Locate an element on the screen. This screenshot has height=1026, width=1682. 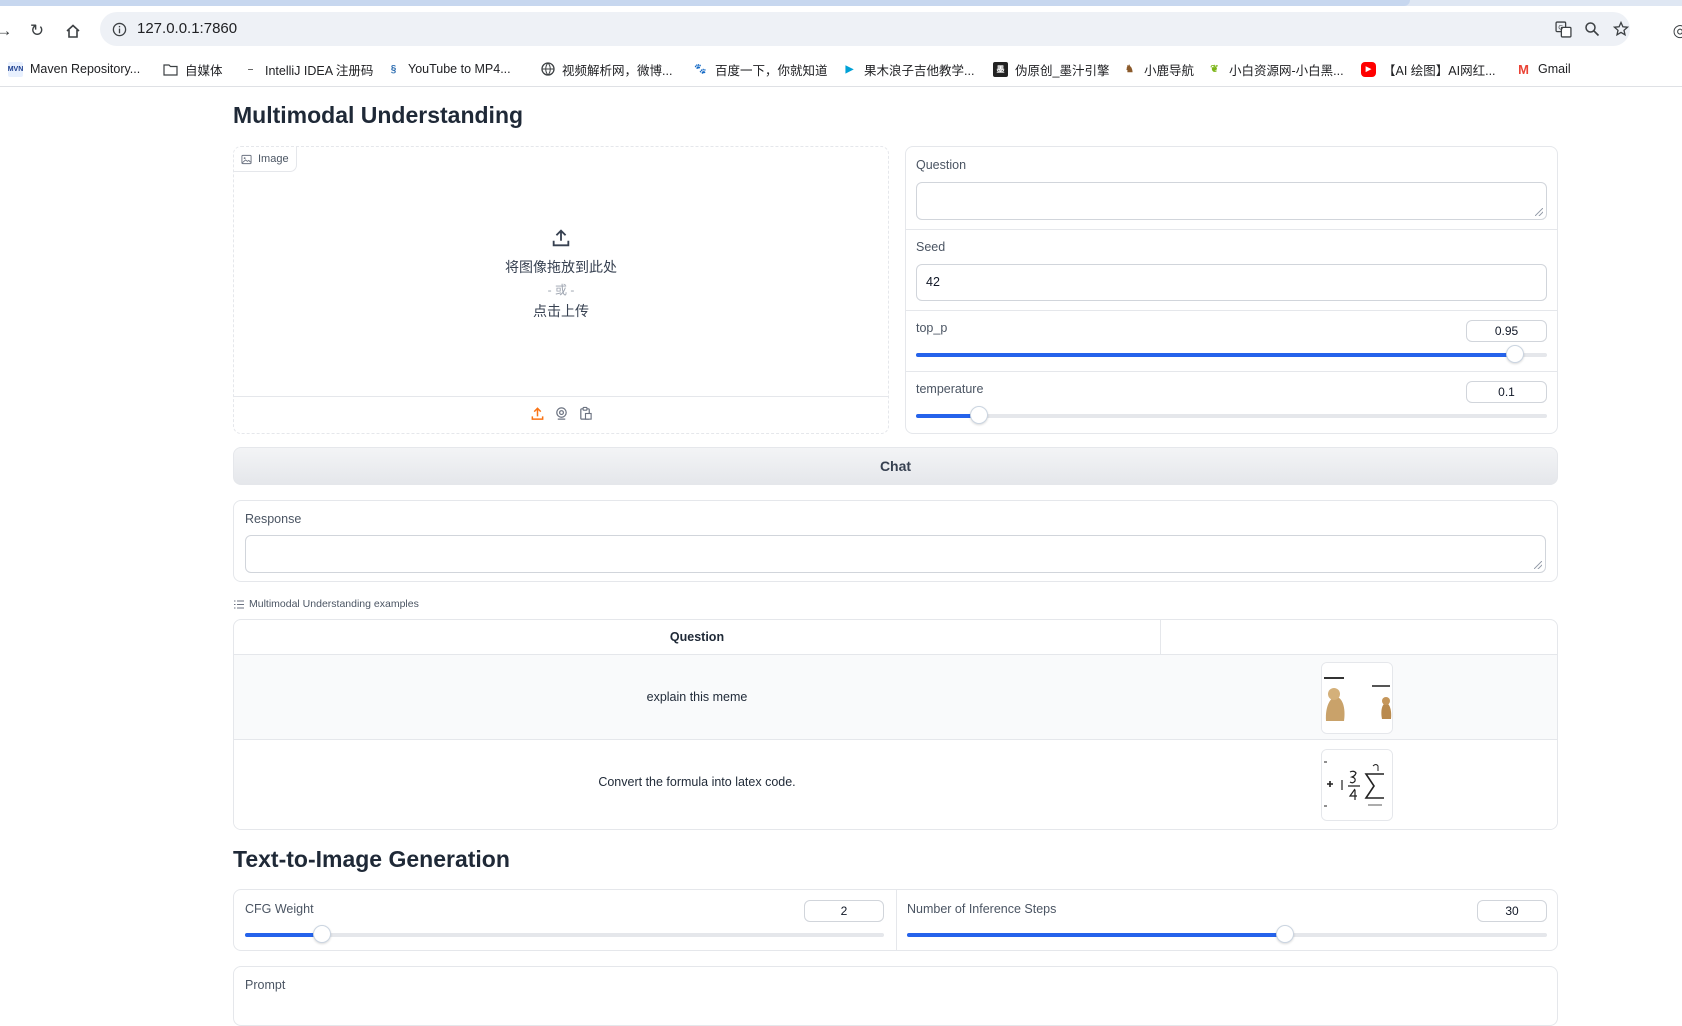
column-divider is located at coordinates (896, 920).